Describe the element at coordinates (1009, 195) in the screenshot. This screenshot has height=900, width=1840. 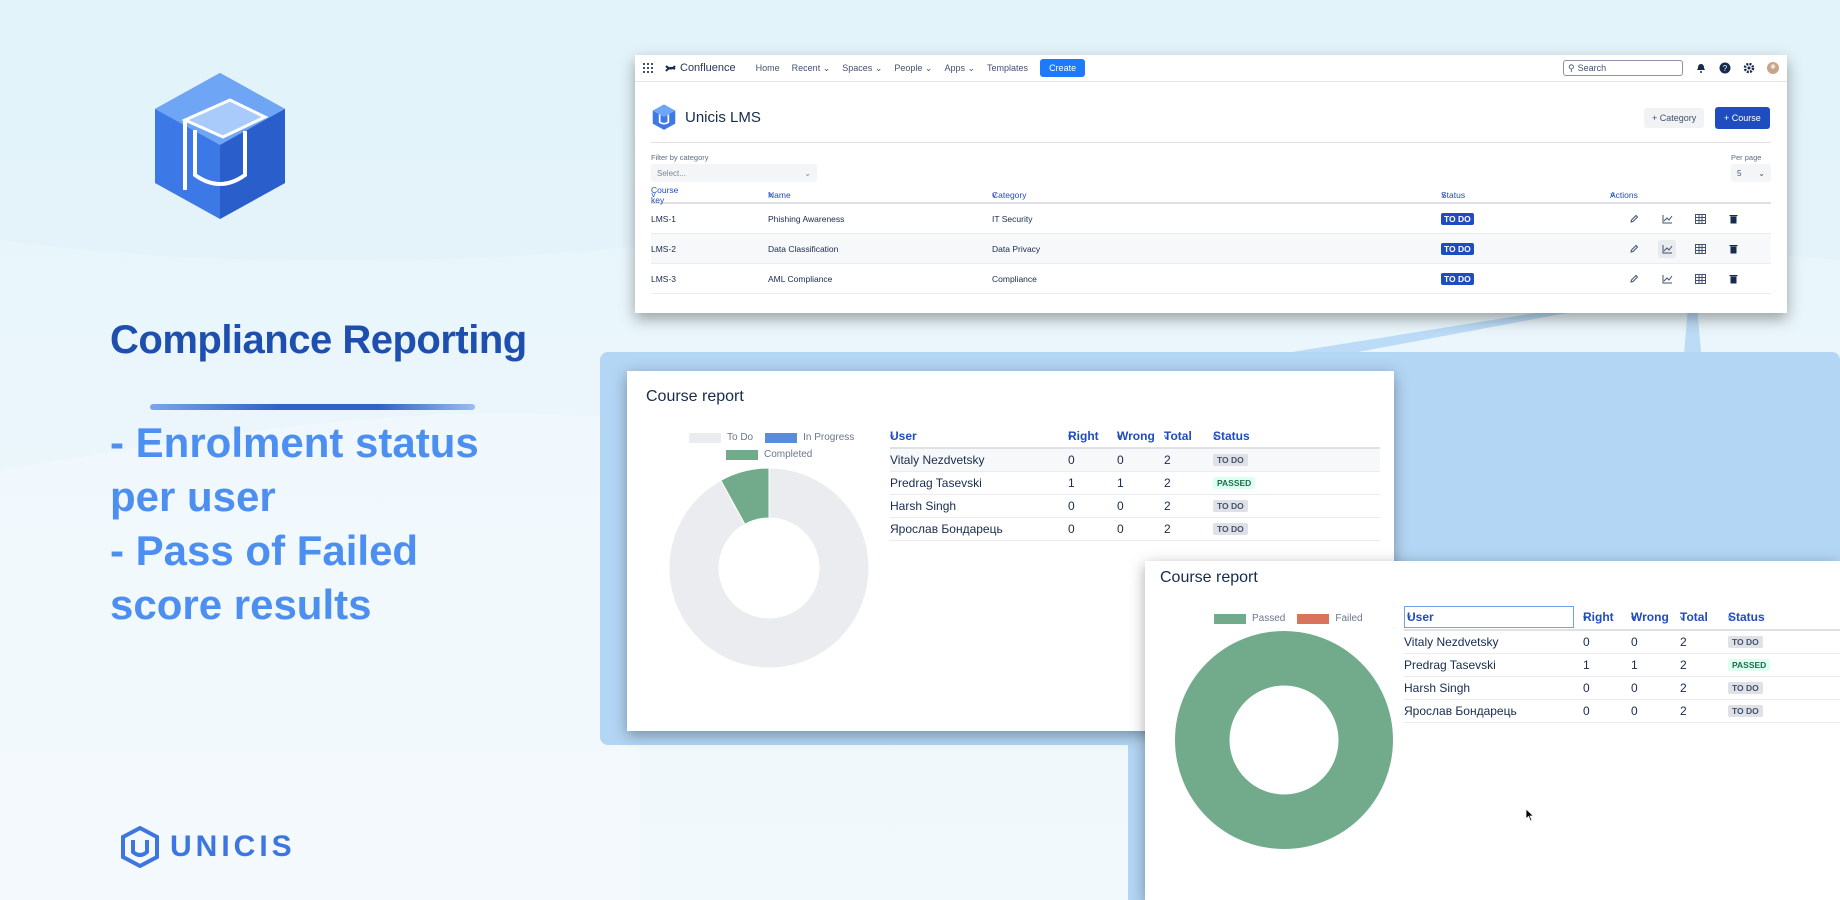
I see `column-header-category: Category ˅` at that location.